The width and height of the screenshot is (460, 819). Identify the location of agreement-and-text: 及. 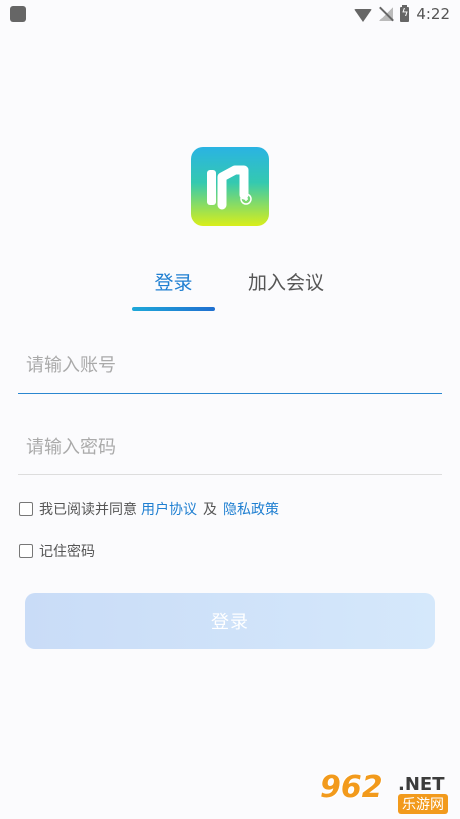
(210, 510).